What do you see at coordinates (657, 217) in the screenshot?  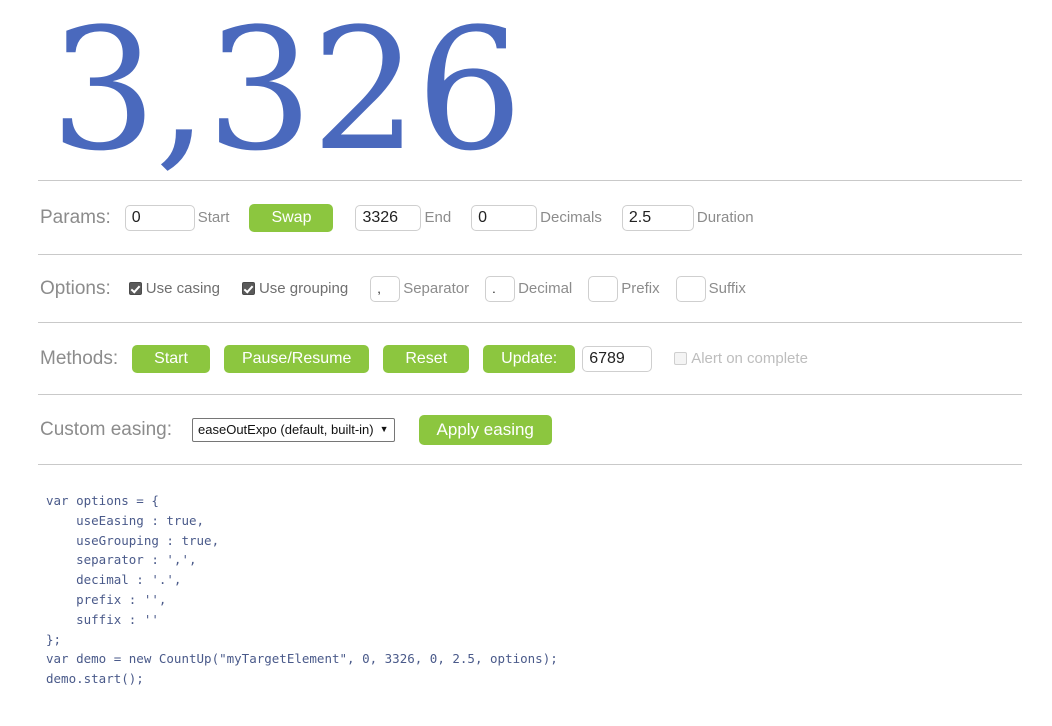 I see `duration-input` at bounding box center [657, 217].